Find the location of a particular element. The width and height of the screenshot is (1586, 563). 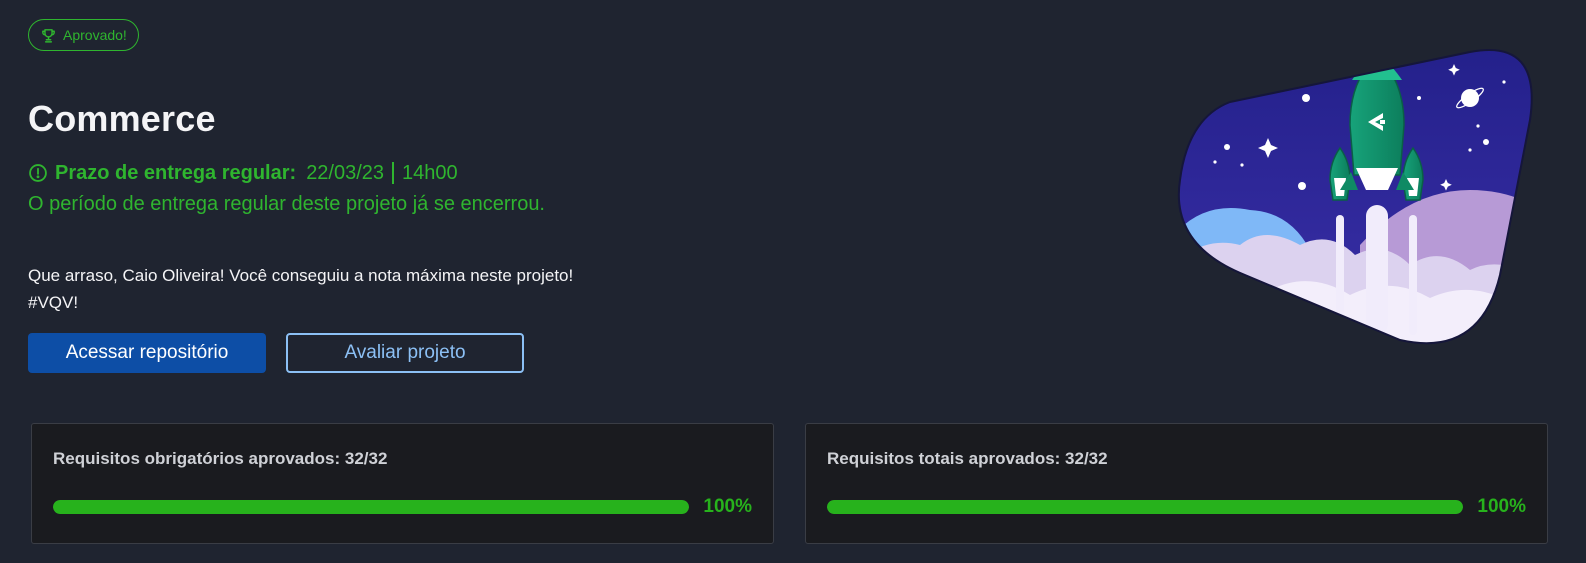

status-badge-label: Aprovado! is located at coordinates (95, 35).